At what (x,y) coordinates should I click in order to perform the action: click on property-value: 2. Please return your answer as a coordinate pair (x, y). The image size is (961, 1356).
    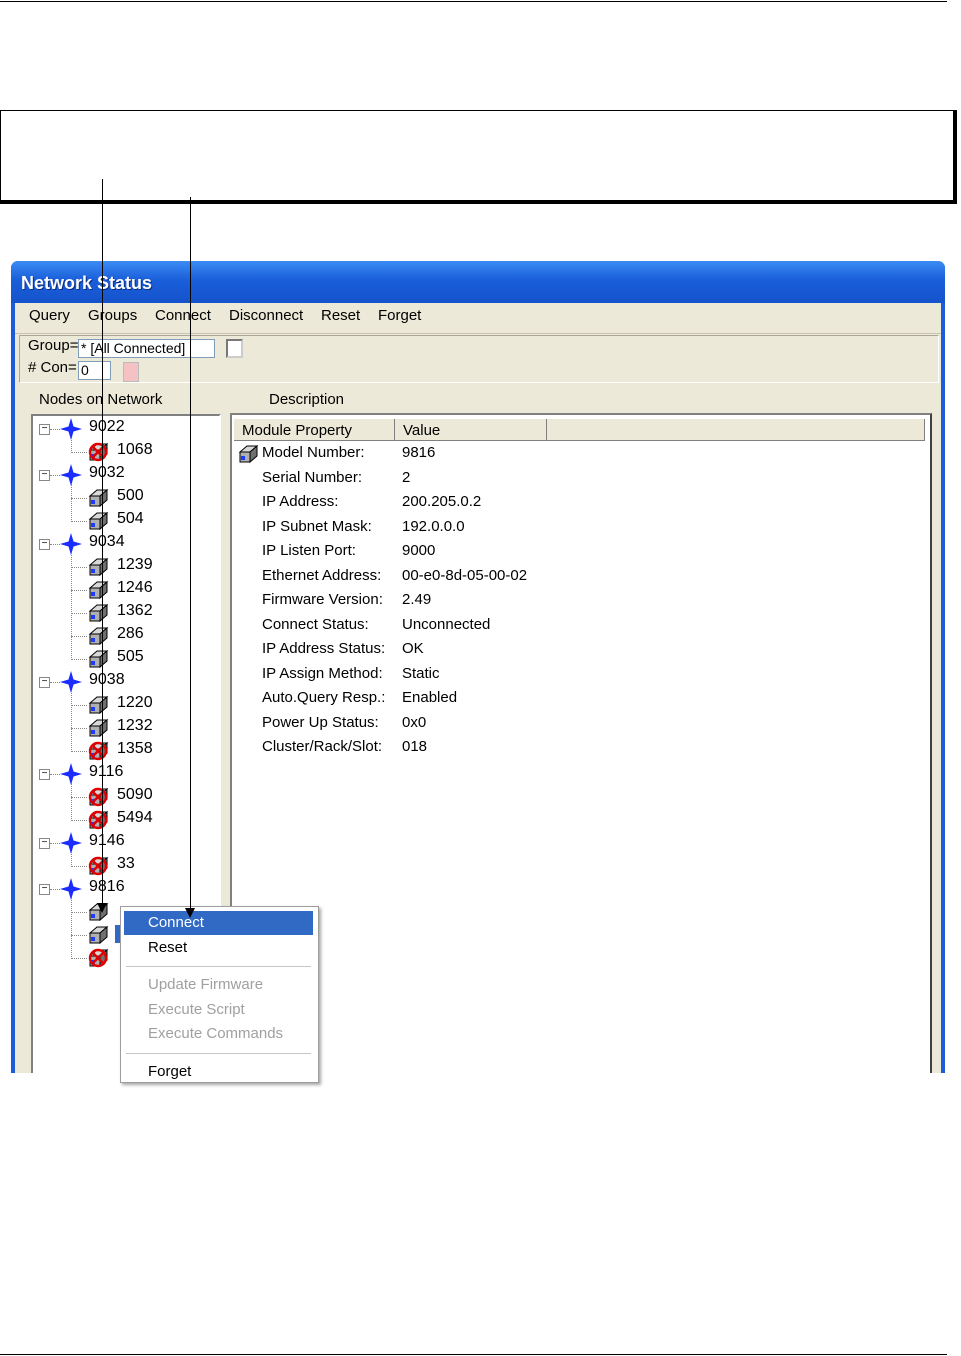
    Looking at the image, I should click on (406, 477).